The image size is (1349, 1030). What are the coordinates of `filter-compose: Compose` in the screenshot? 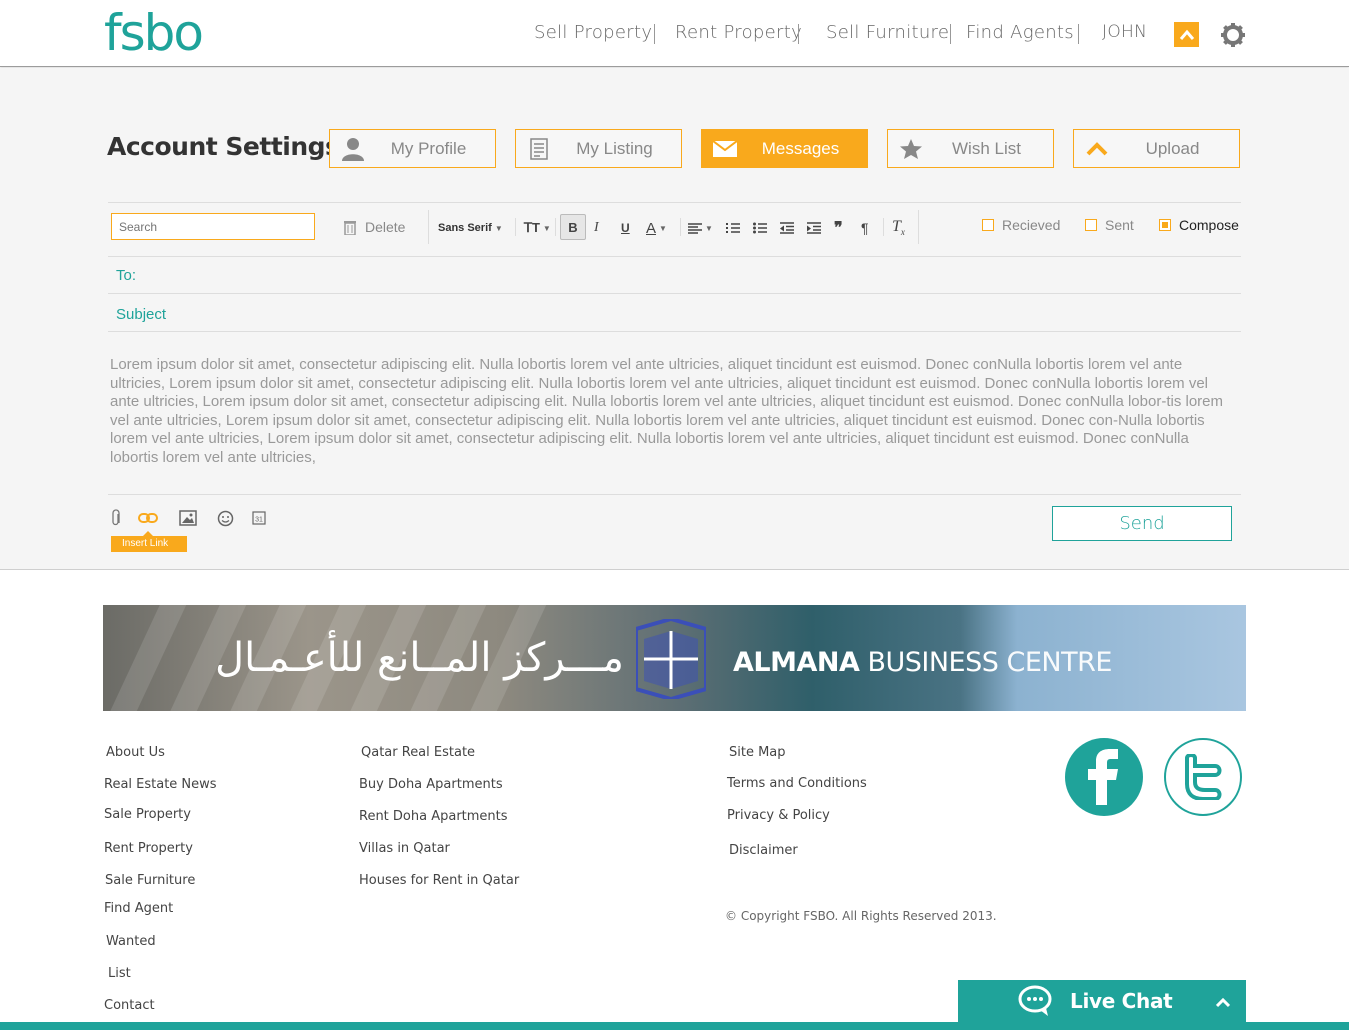 It's located at (1199, 225).